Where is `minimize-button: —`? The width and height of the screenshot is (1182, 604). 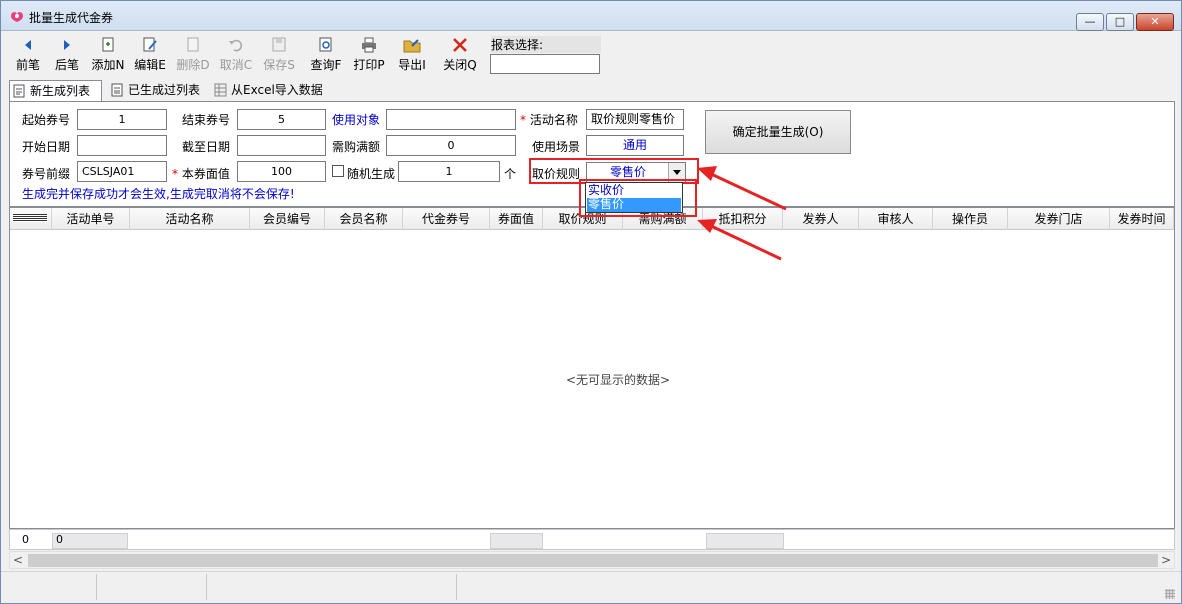 minimize-button: — is located at coordinates (1090, 22).